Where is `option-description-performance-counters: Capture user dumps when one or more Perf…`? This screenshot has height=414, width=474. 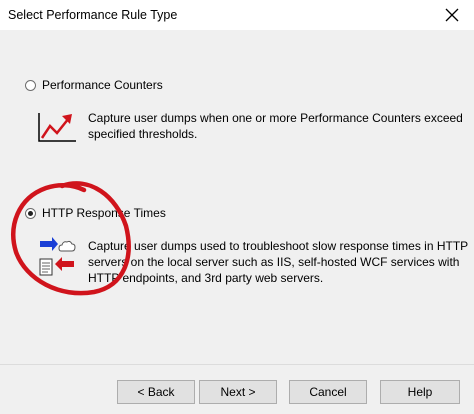
option-description-performance-counters: Capture user dumps when one or more Perf… is located at coordinates (275, 126).